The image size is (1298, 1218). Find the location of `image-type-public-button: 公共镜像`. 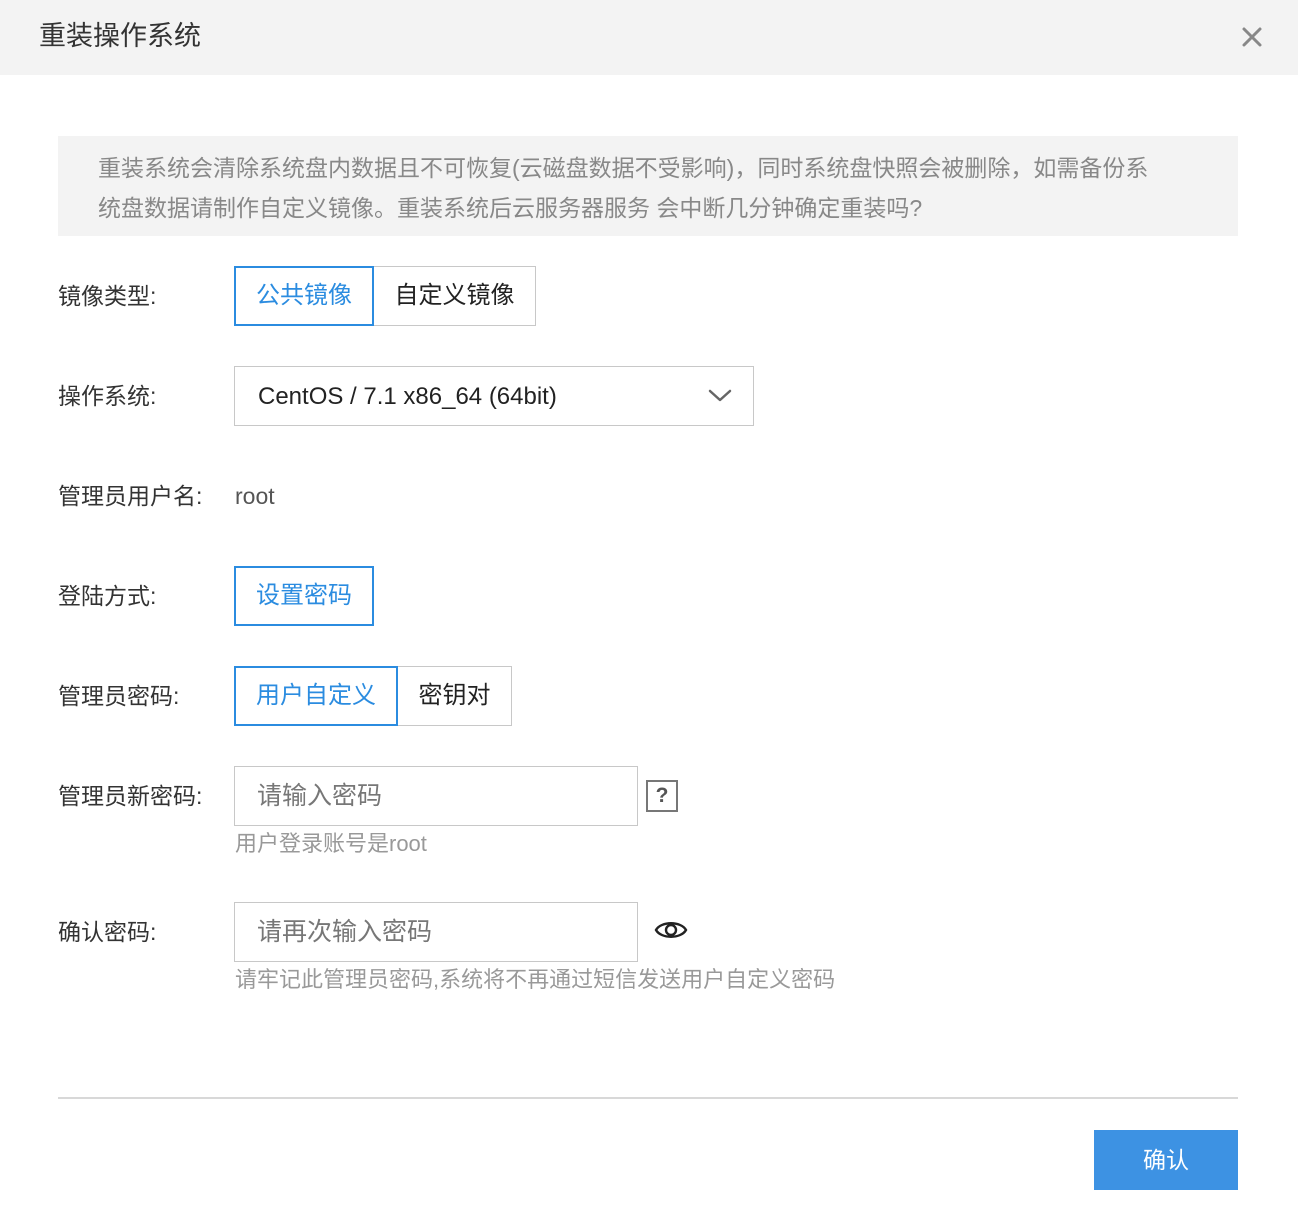

image-type-public-button: 公共镜像 is located at coordinates (304, 296).